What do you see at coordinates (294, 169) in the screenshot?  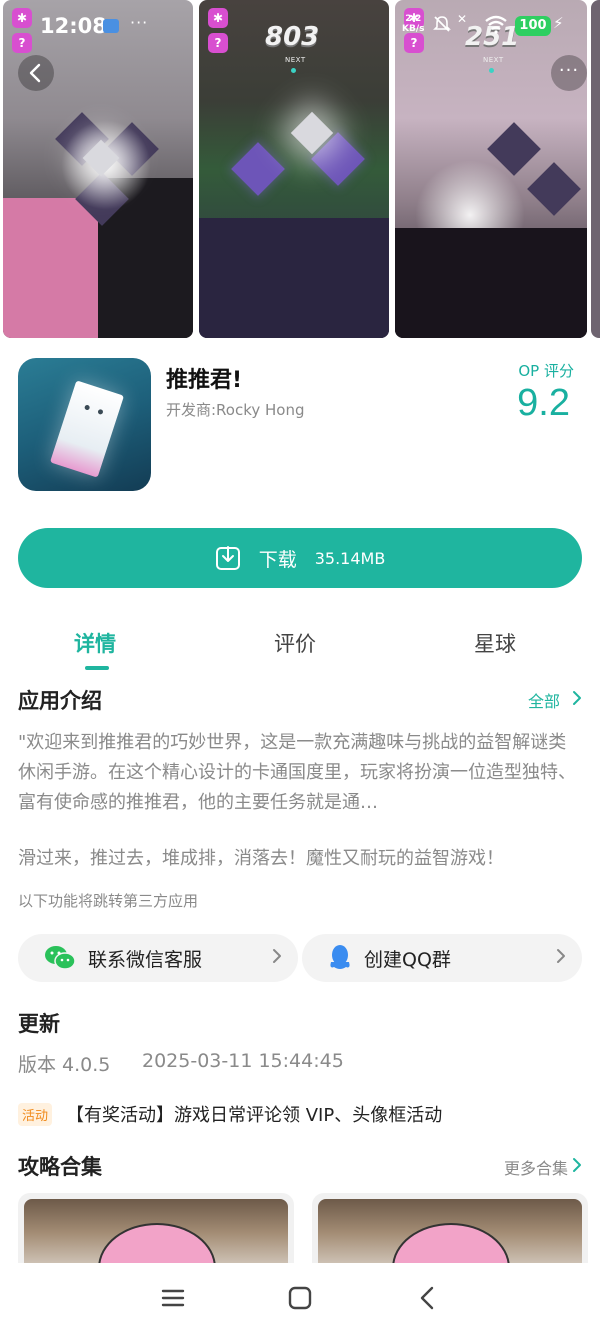 I see `screenshot-2: 803 NEXT` at bounding box center [294, 169].